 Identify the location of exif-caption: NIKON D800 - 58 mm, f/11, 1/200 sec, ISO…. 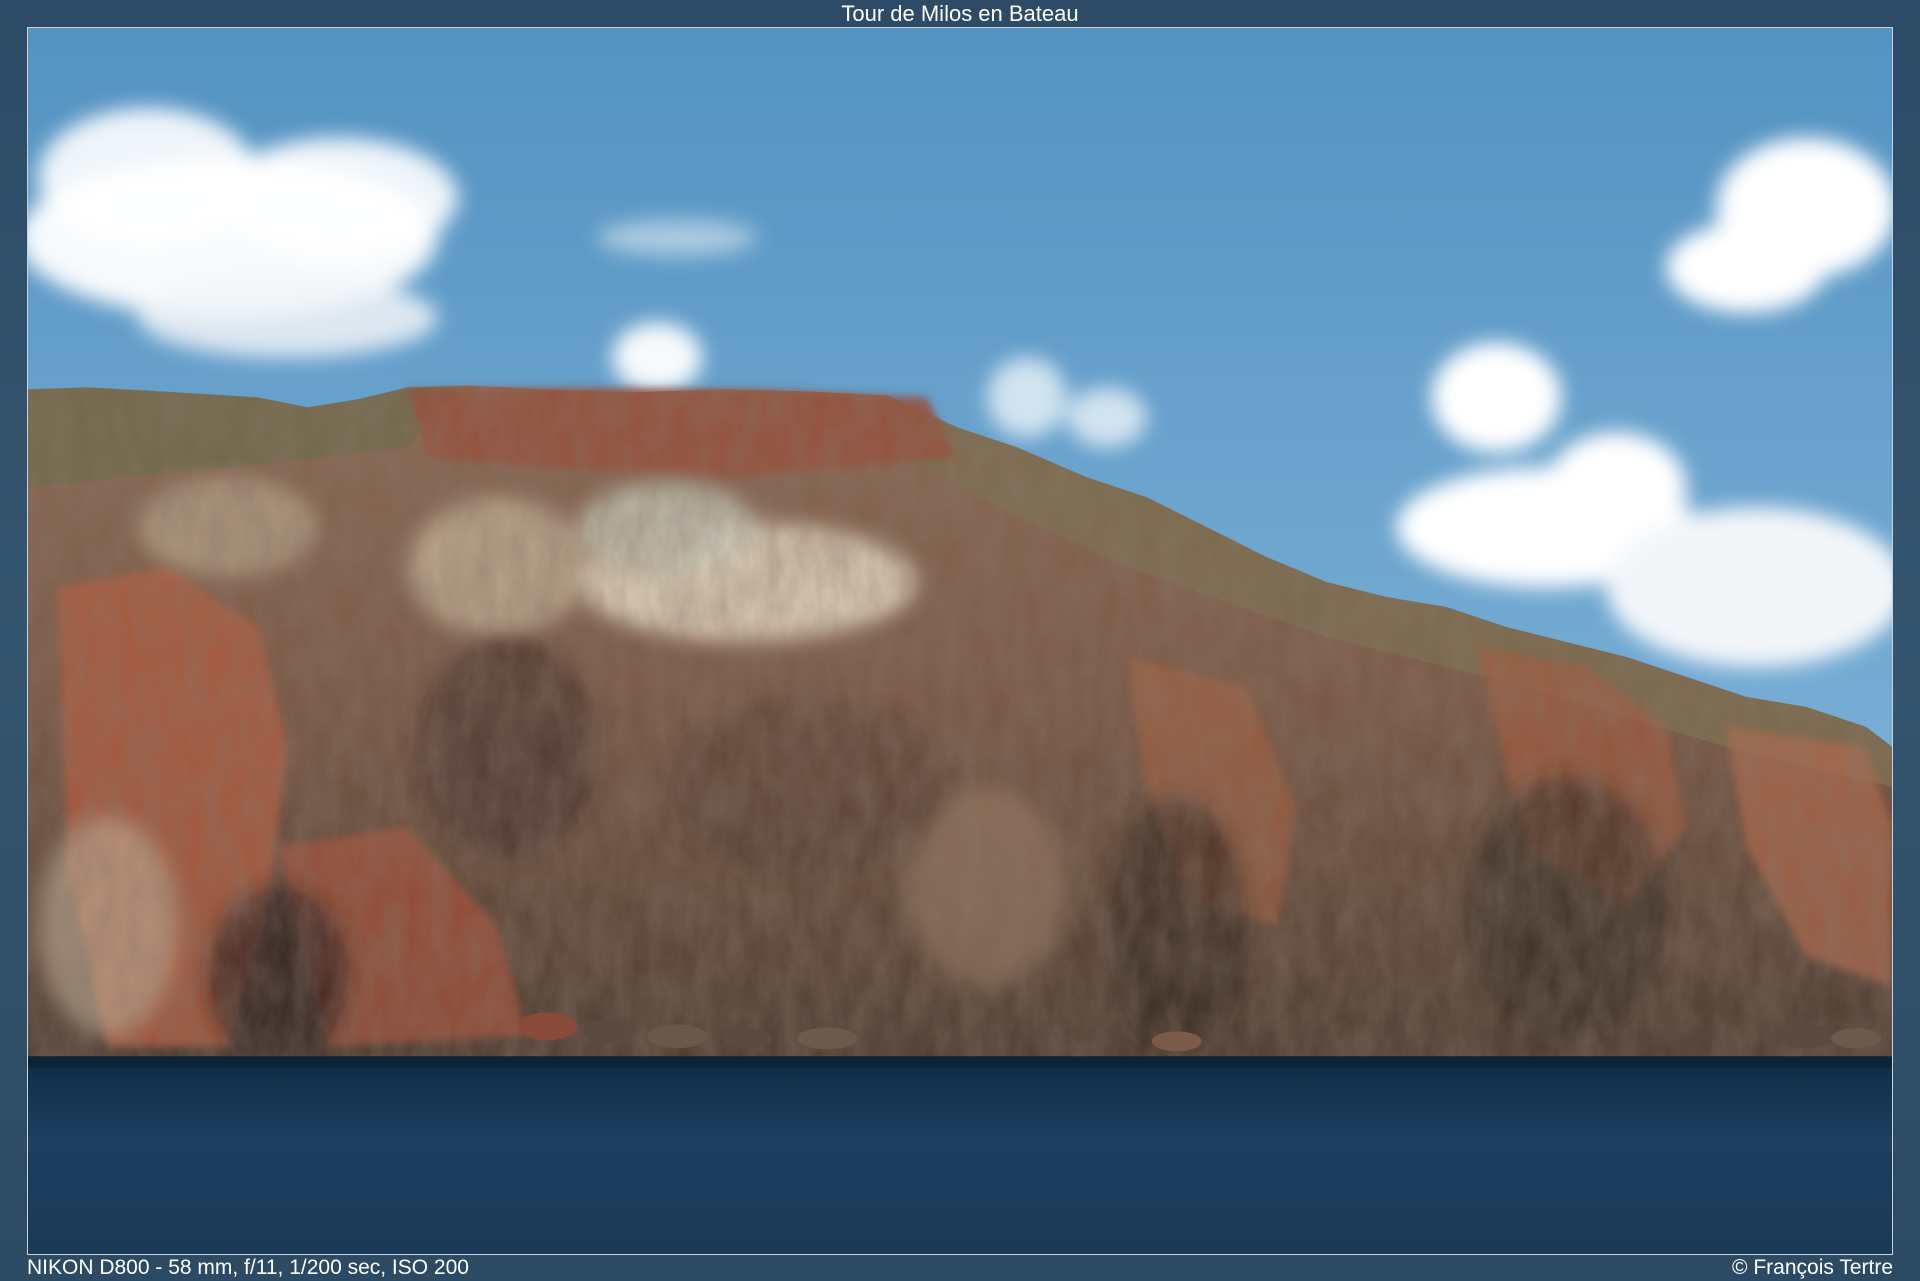
(248, 1267).